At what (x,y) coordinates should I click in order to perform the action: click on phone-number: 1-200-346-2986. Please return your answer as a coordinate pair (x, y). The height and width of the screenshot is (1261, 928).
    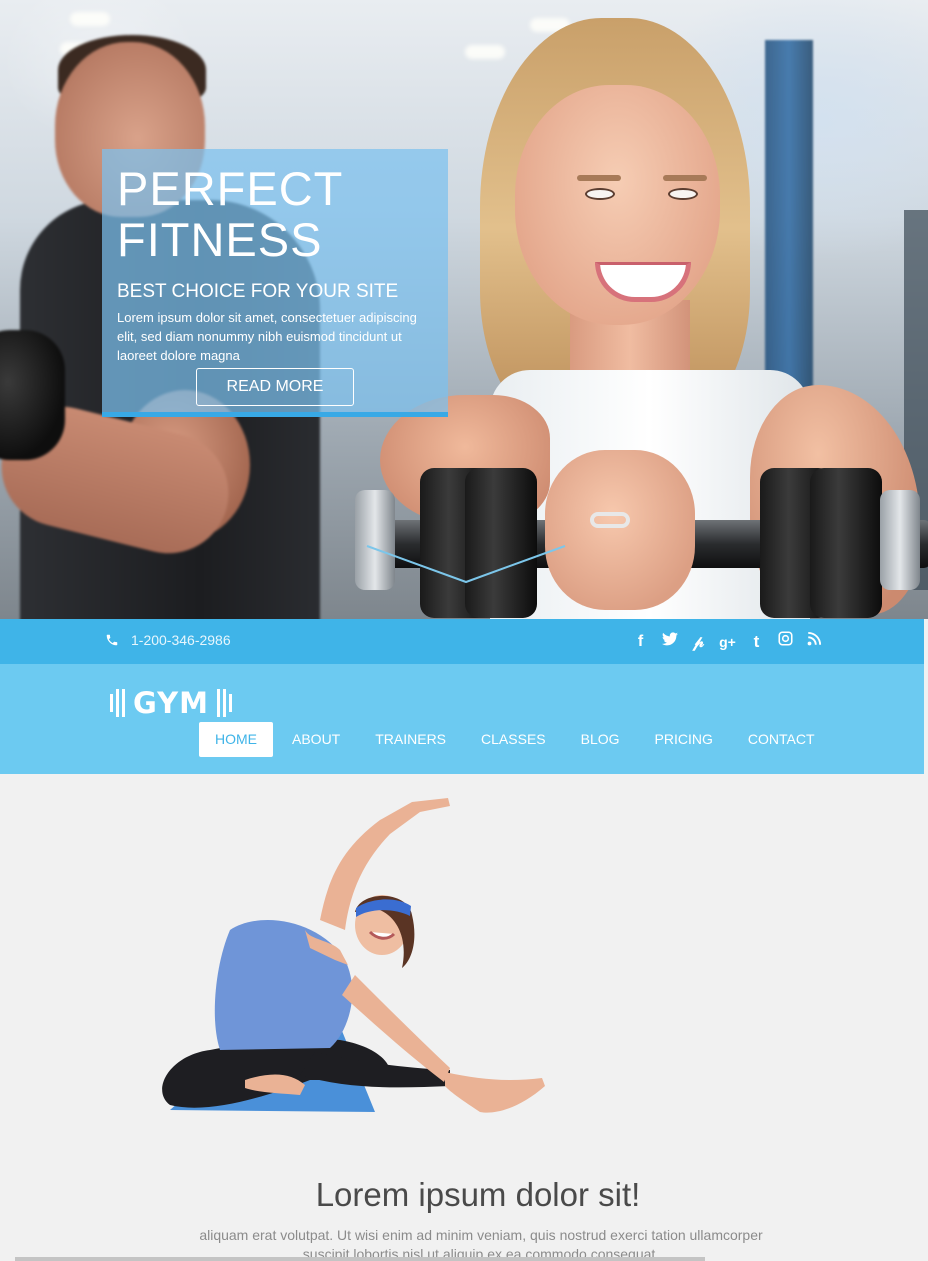
    Looking at the image, I should click on (181, 640).